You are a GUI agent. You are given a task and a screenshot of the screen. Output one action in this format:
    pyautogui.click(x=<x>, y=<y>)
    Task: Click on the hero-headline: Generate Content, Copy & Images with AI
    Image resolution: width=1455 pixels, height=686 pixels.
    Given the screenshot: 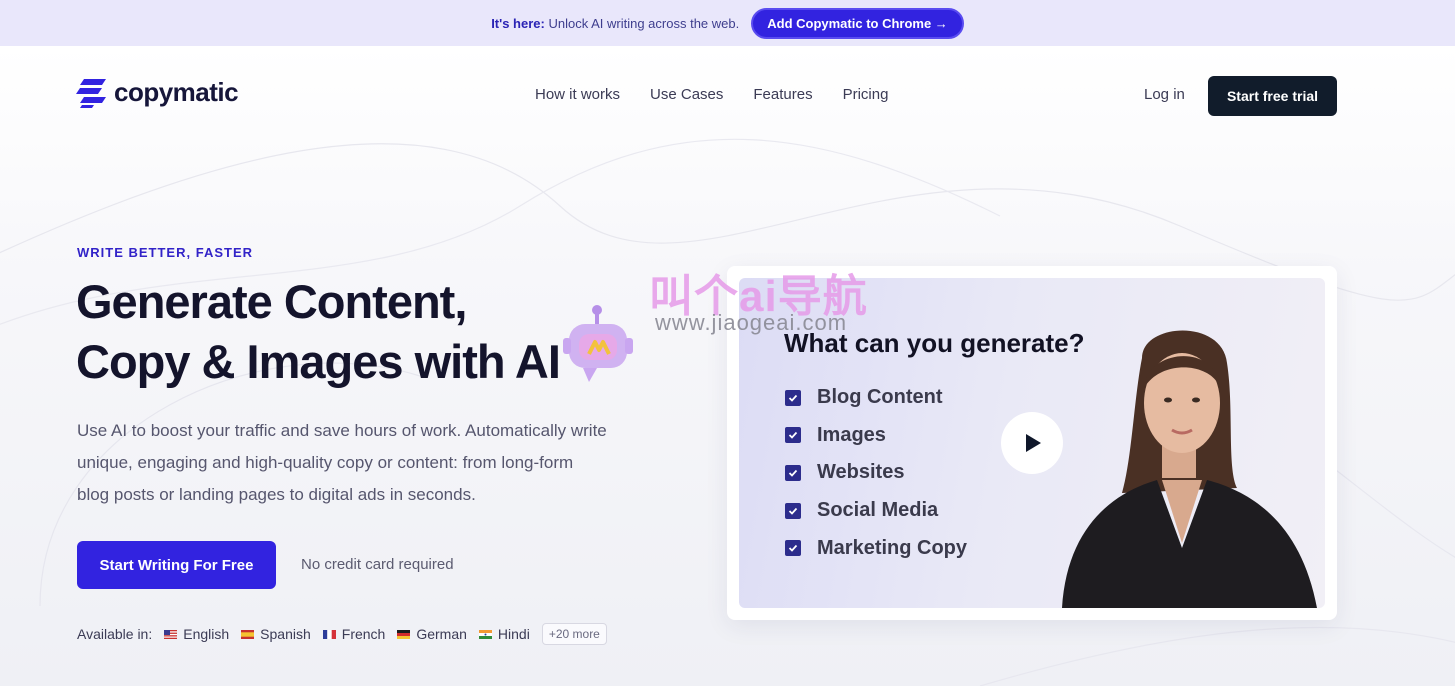 What is the action you would take?
    pyautogui.click(x=318, y=332)
    